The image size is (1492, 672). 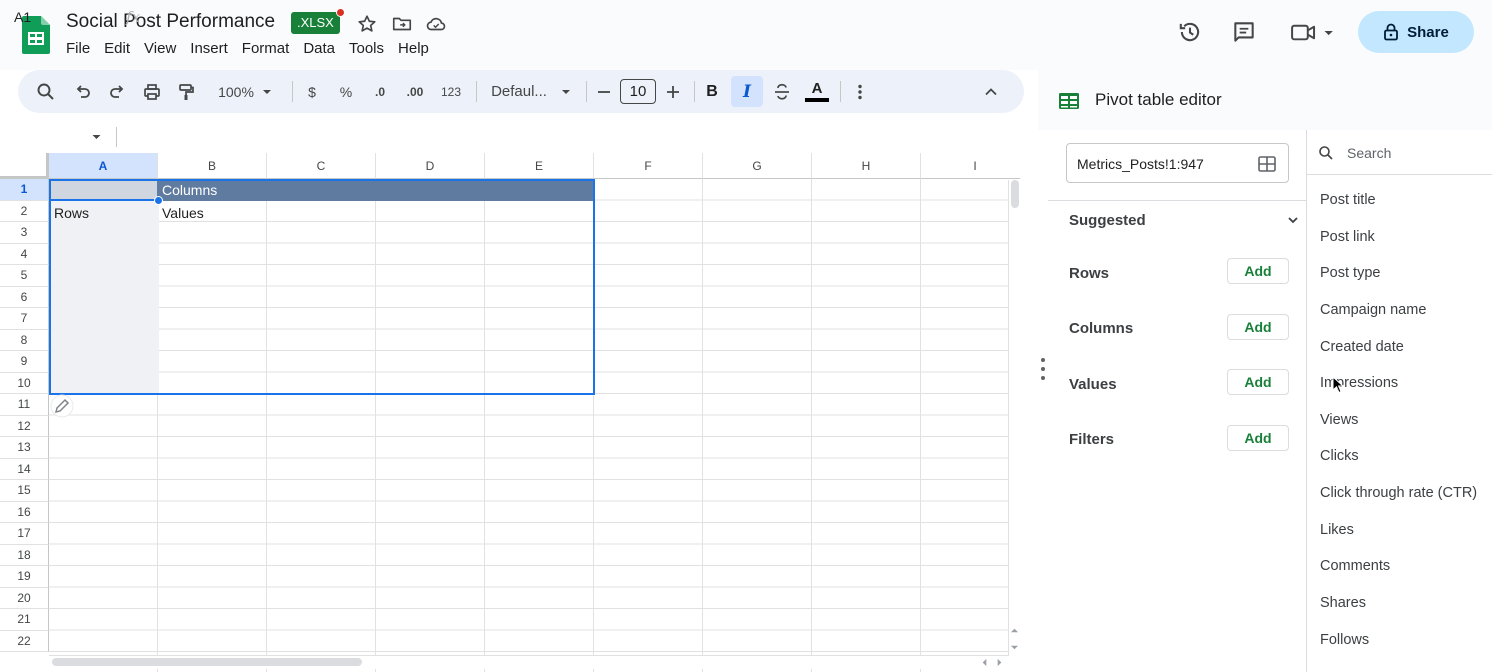 I want to click on decrease-font-size-button, so click(x=604, y=91).